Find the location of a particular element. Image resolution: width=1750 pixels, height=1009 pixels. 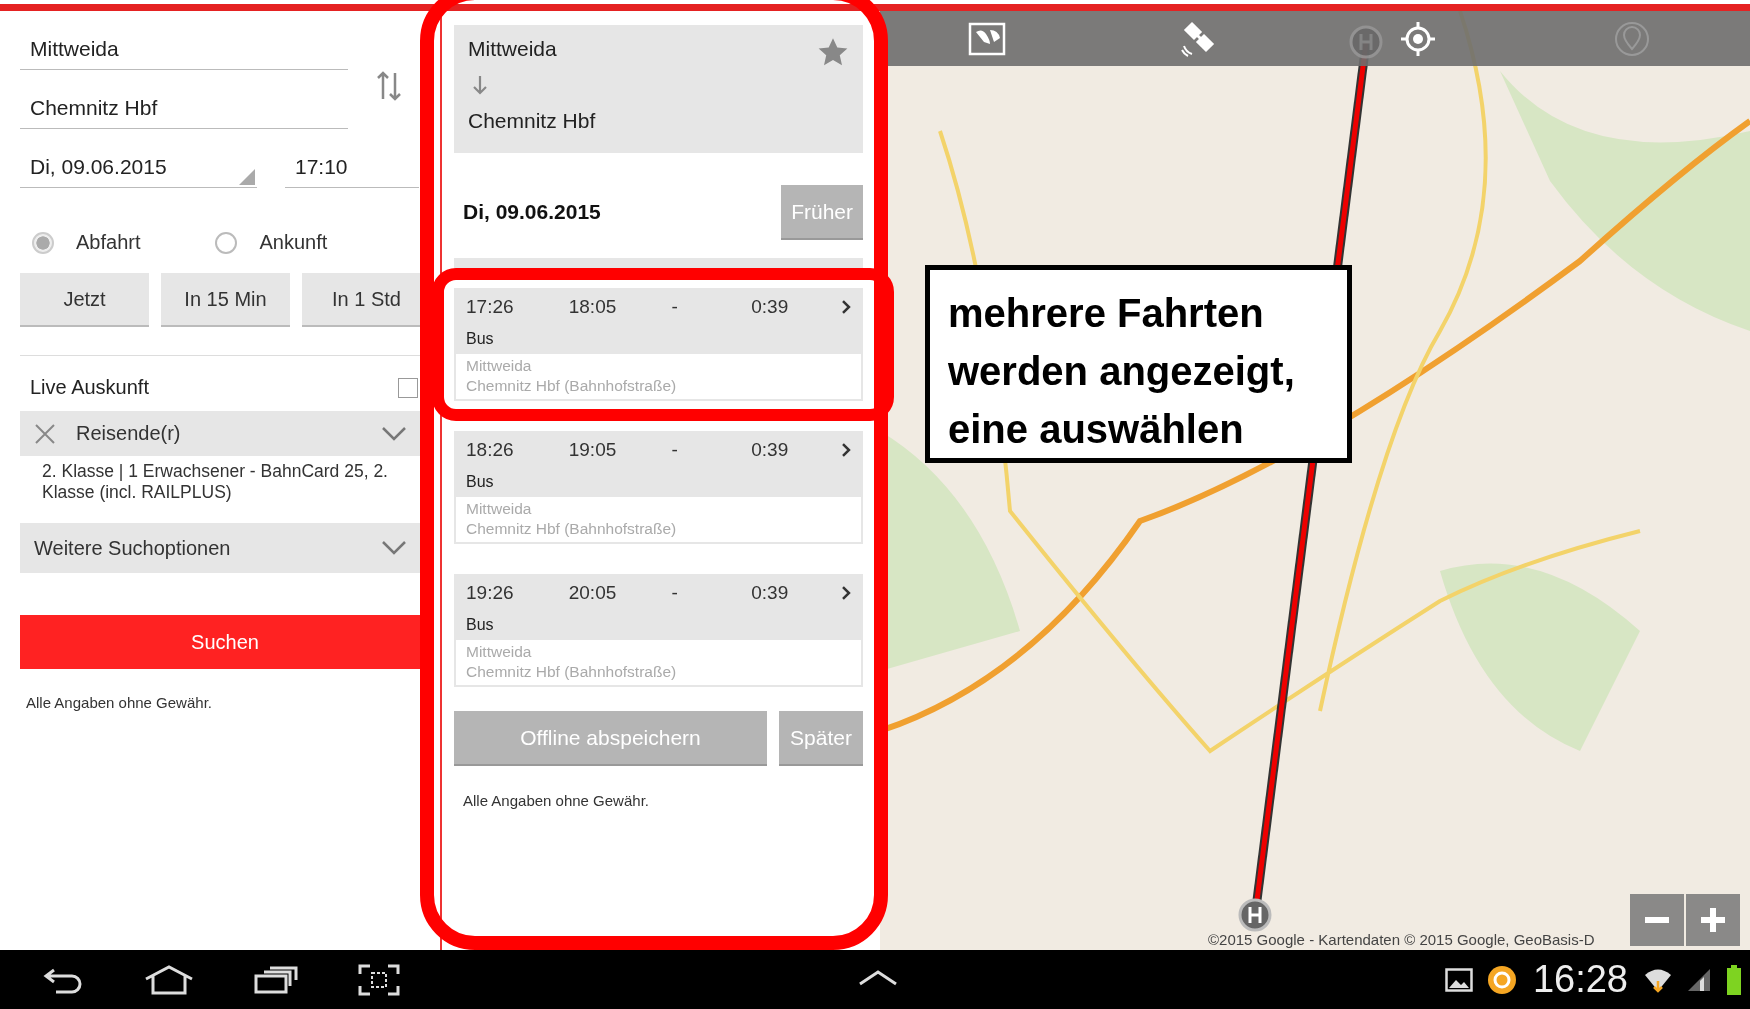

map-icon is located at coordinates (987, 38).